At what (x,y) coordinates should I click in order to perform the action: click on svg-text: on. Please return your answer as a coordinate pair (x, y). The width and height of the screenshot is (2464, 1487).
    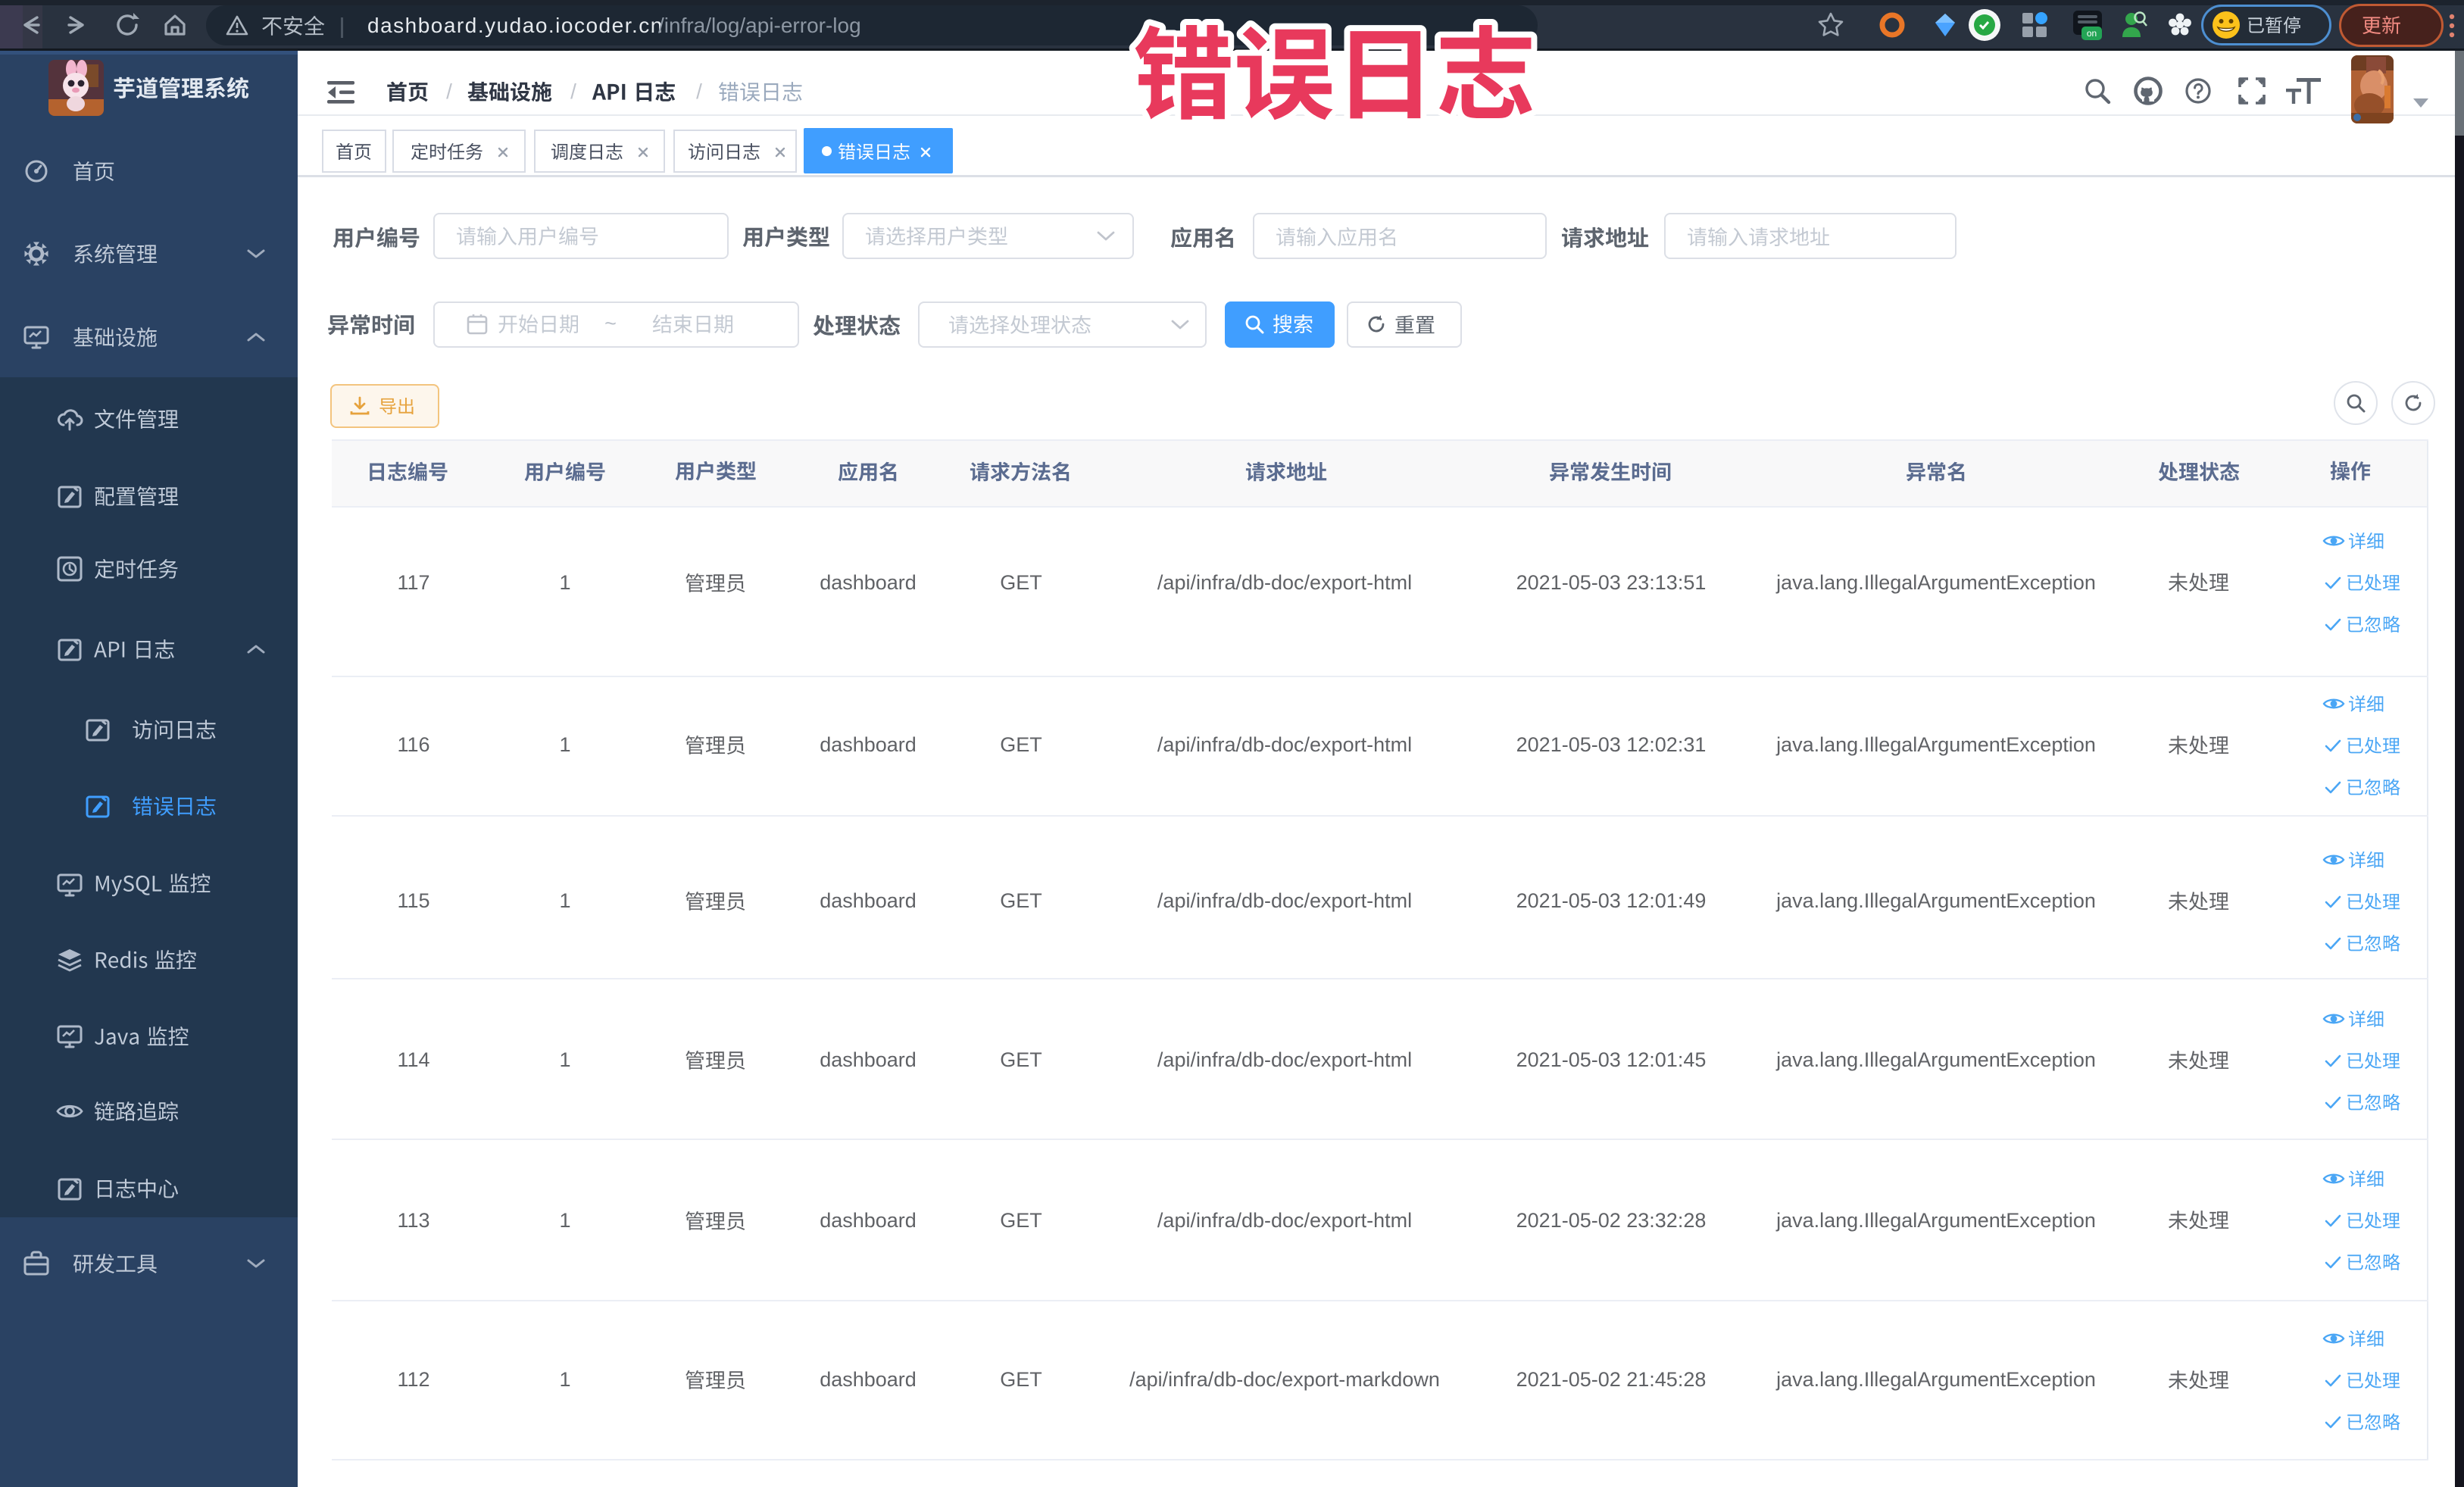
    Looking at the image, I should click on (2092, 33).